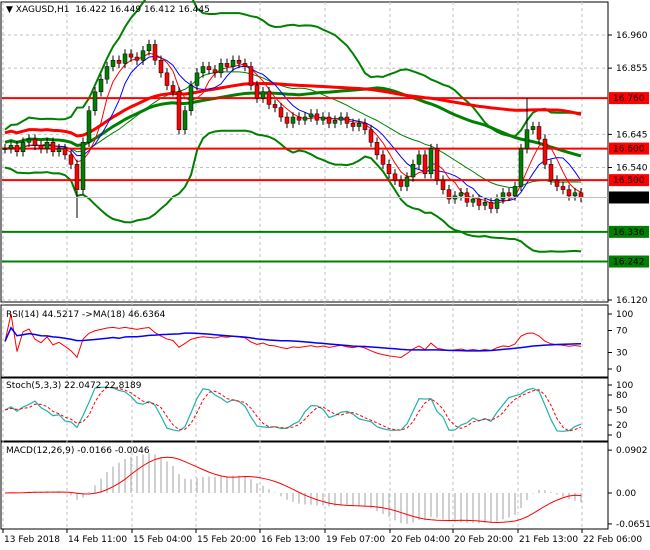 The image size is (650, 550). I want to click on level-label: 16.500, so click(629, 181).